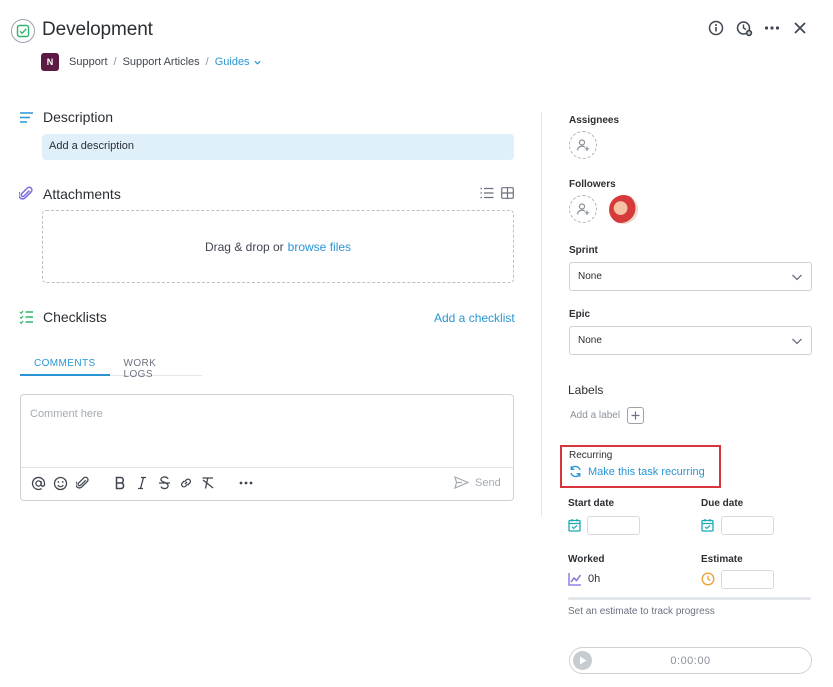 This screenshot has height=687, width=833. What do you see at coordinates (575, 471) in the screenshot?
I see `recurring-icon` at bounding box center [575, 471].